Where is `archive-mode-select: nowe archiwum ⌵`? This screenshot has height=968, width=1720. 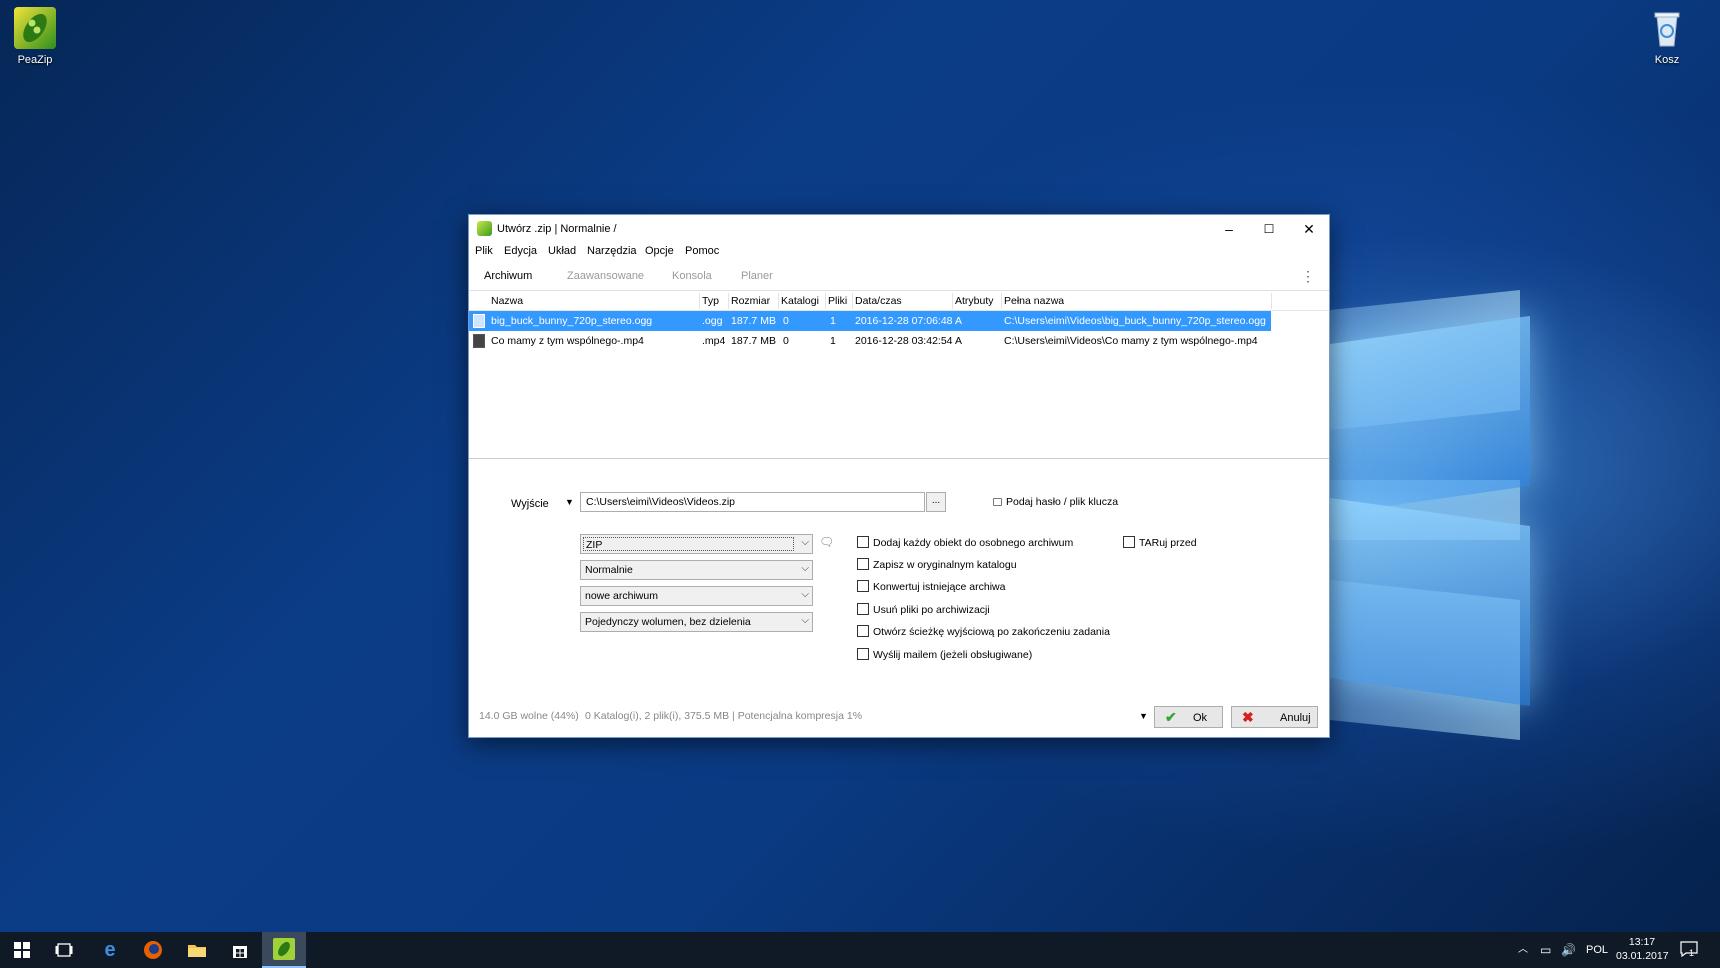 archive-mode-select: nowe archiwum ⌵ is located at coordinates (696, 596).